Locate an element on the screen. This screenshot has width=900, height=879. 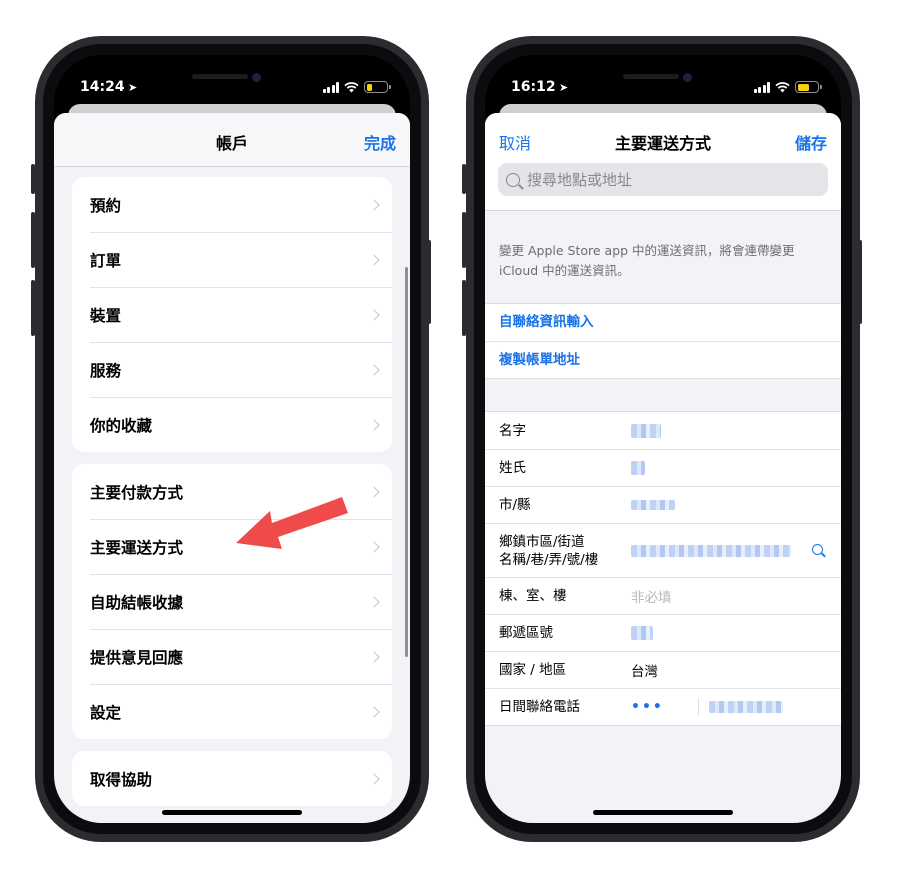
menu-item-devices: 裝置 is located at coordinates (232, 314).